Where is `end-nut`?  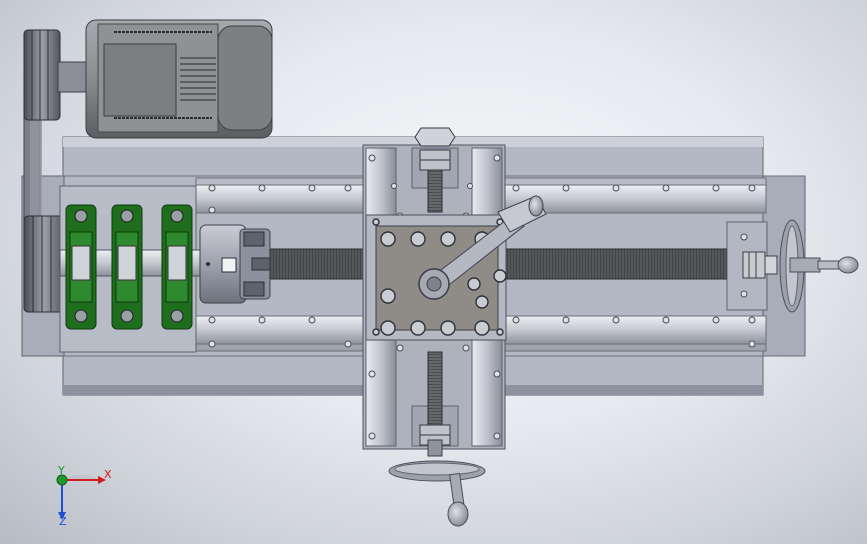
end-nut is located at coordinates (760, 265).